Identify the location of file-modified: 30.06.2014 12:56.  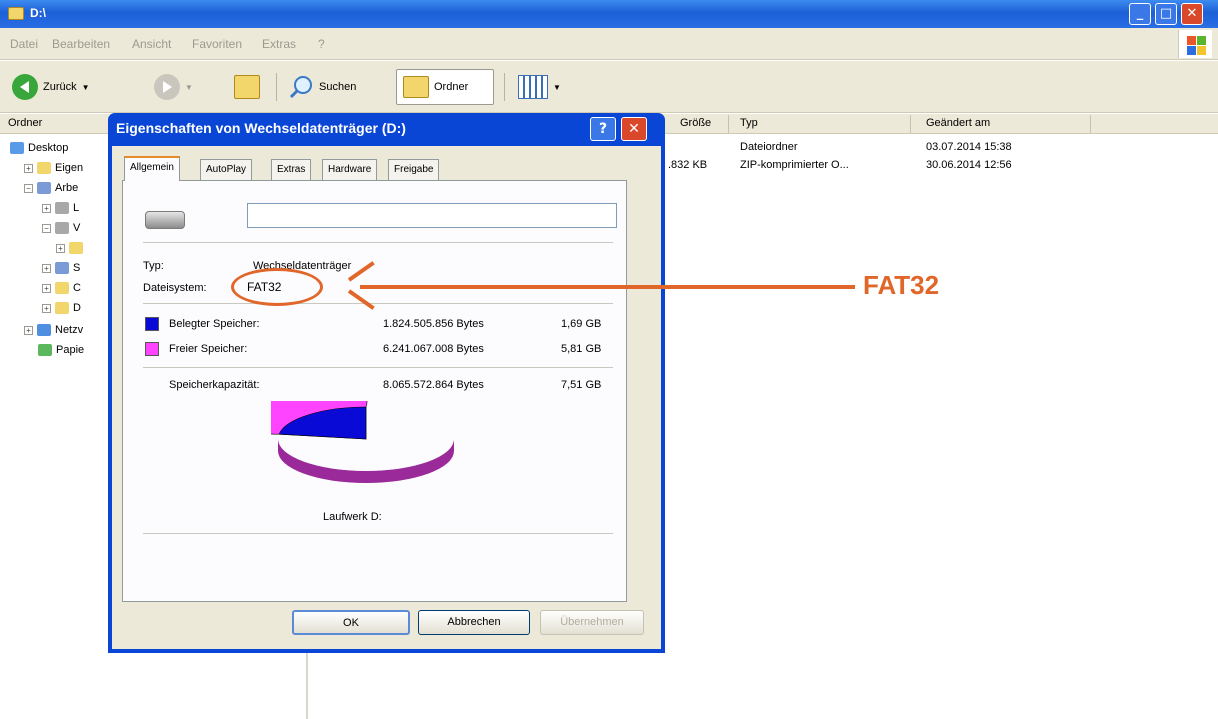
(969, 165).